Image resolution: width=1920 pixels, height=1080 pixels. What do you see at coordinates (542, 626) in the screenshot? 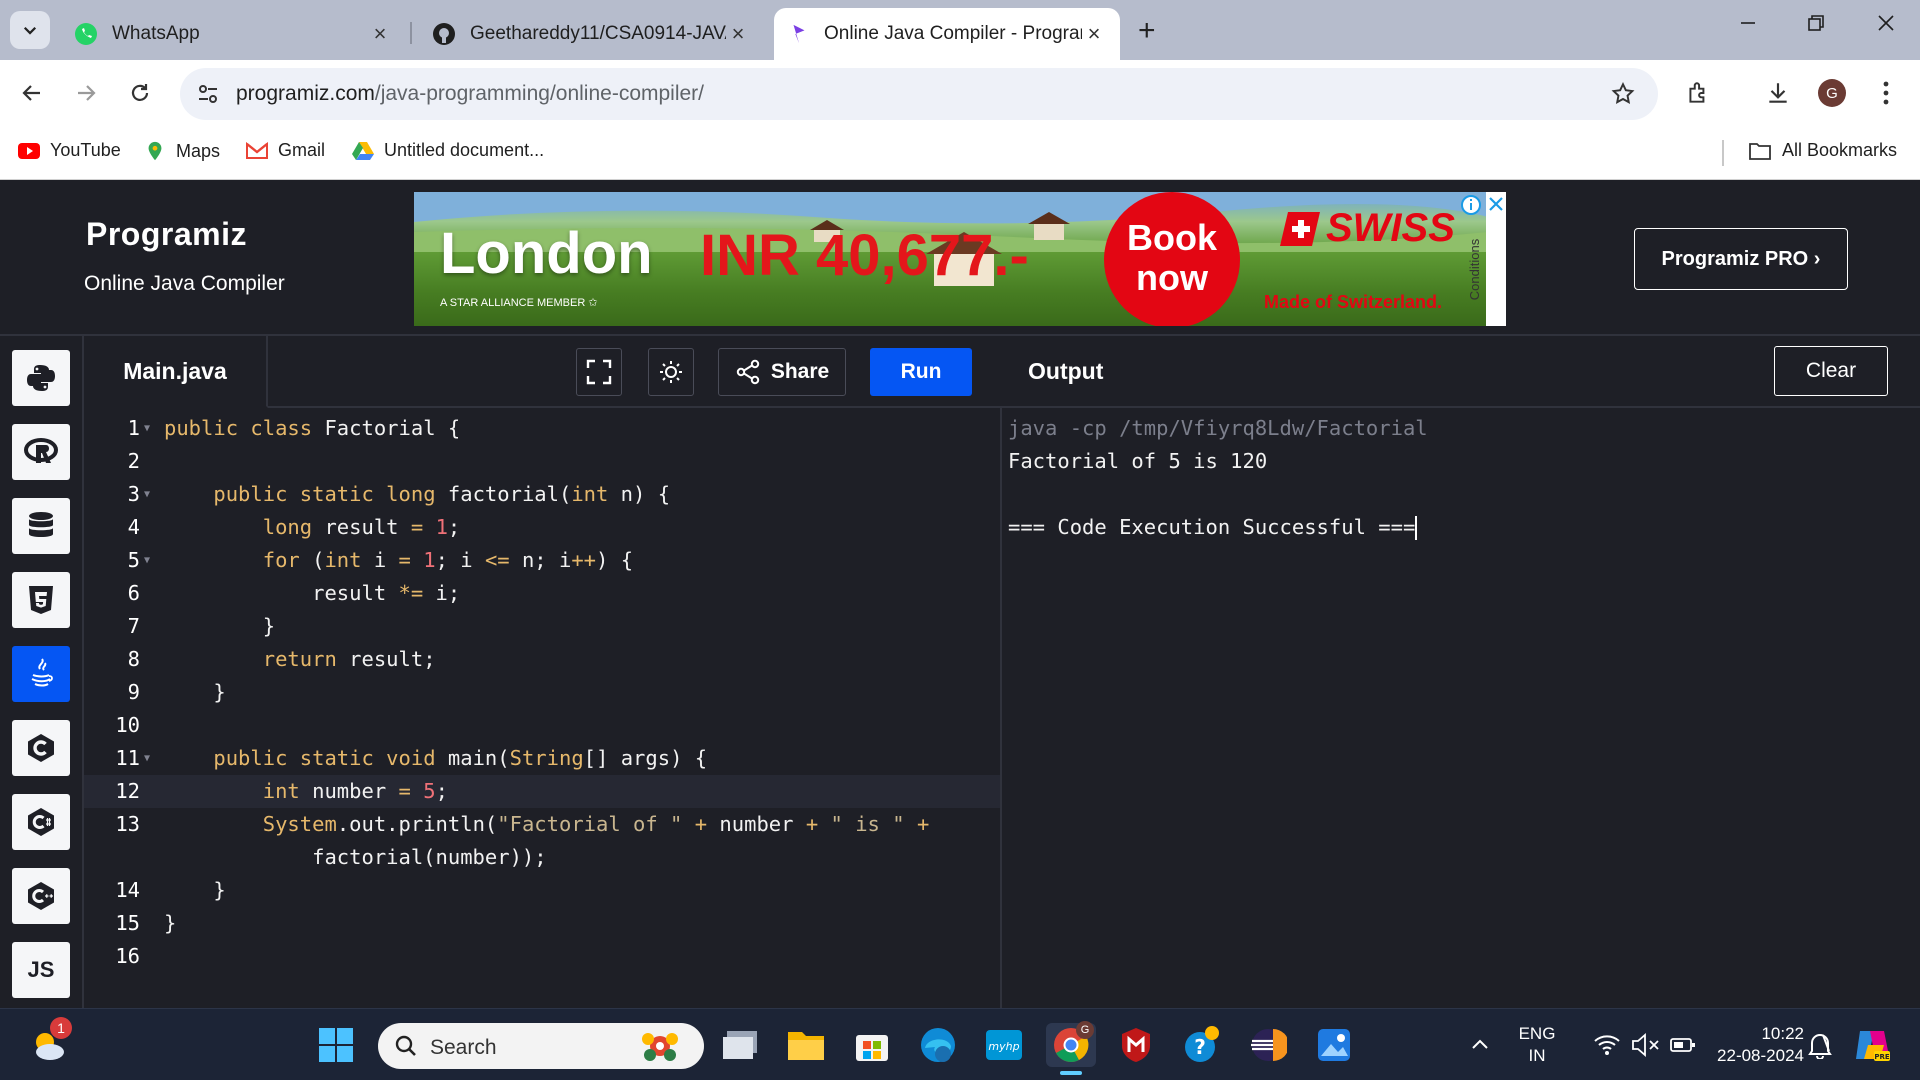
I see `code-line: 7 }` at bounding box center [542, 626].